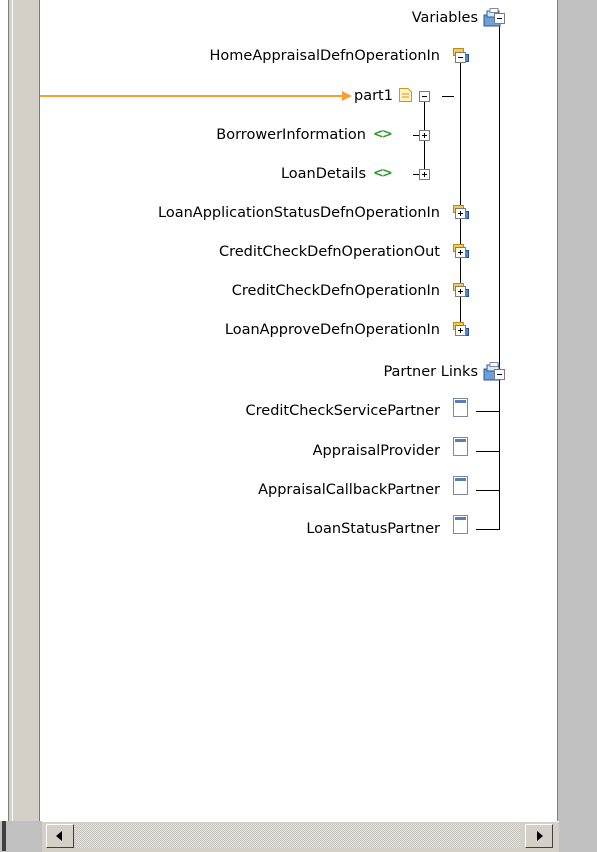 This screenshot has width=597, height=852. I want to click on expand-borrower-information-toggle, so click(424, 135).